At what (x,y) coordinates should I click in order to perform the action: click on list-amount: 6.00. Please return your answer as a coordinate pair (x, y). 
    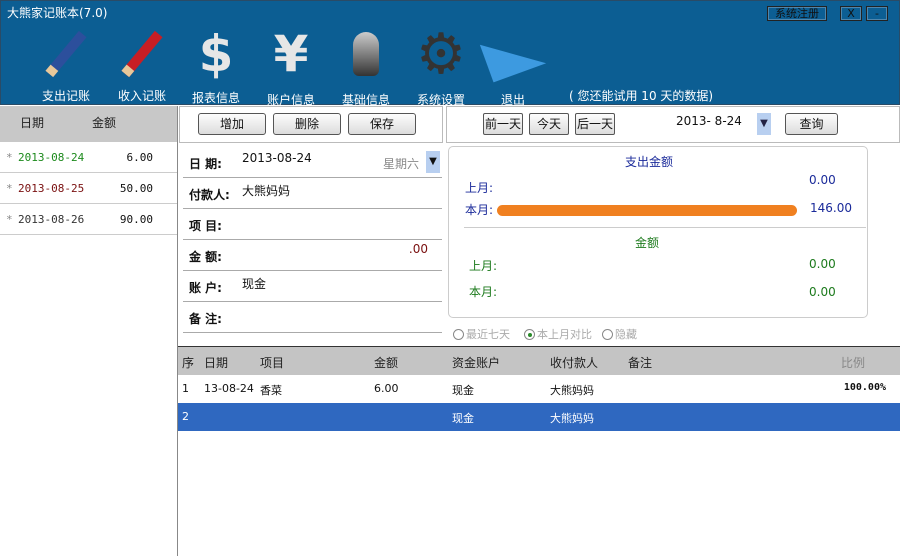
    Looking at the image, I should click on (140, 157).